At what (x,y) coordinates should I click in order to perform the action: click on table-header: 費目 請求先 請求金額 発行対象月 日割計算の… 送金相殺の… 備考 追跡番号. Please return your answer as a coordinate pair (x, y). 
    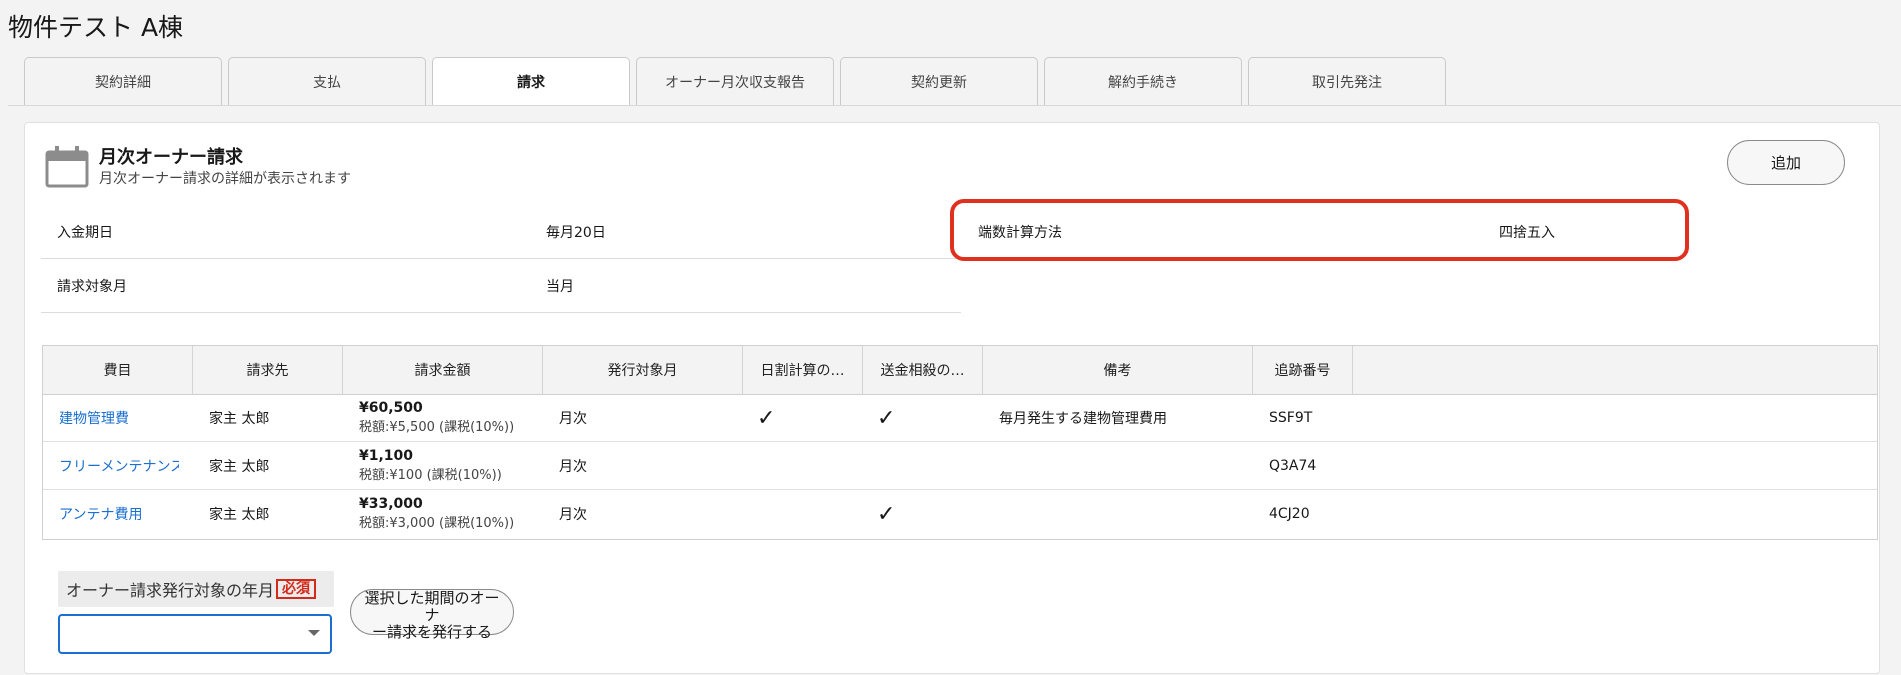
    Looking at the image, I should click on (960, 370).